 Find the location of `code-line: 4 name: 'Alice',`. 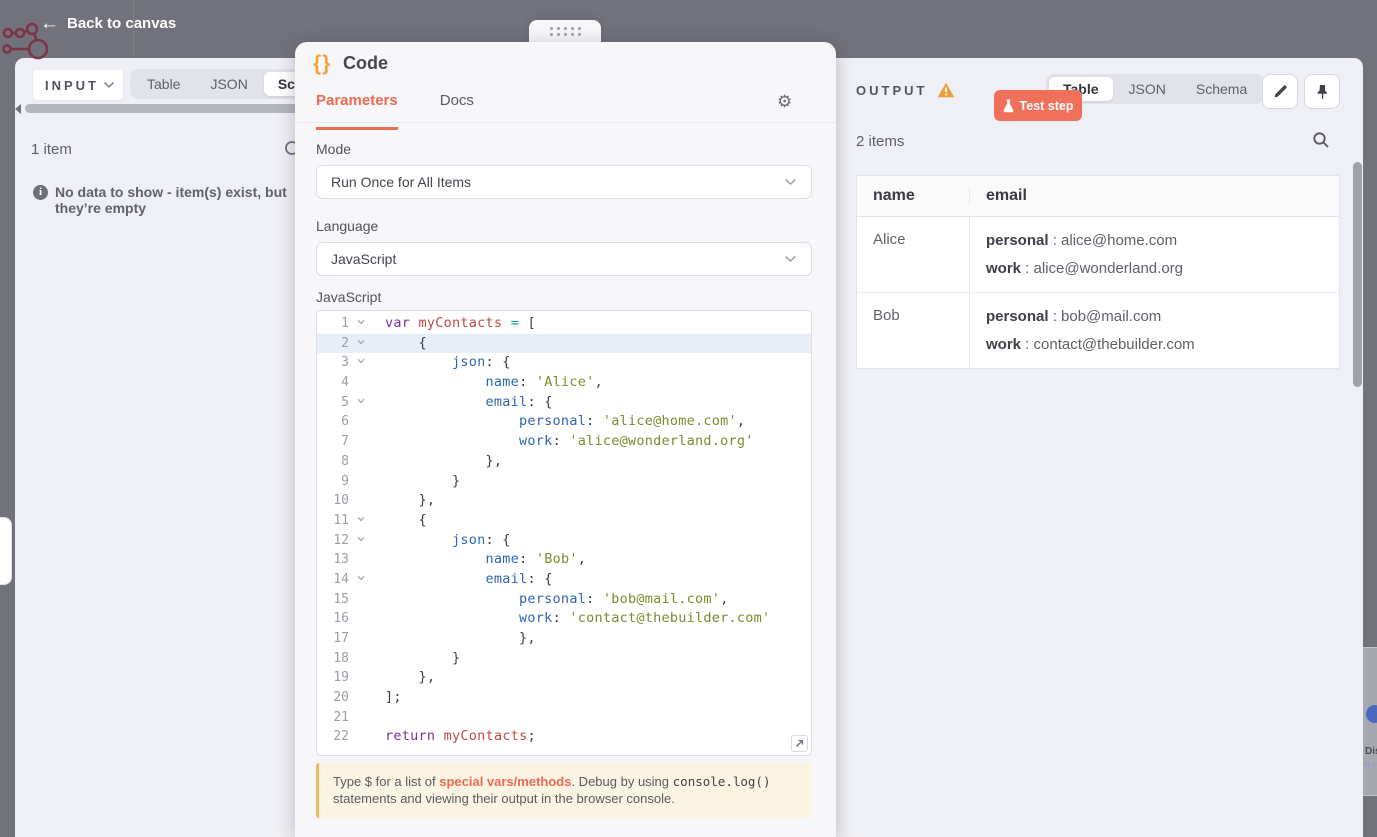

code-line: 4 name: 'Alice', is located at coordinates (564, 383).